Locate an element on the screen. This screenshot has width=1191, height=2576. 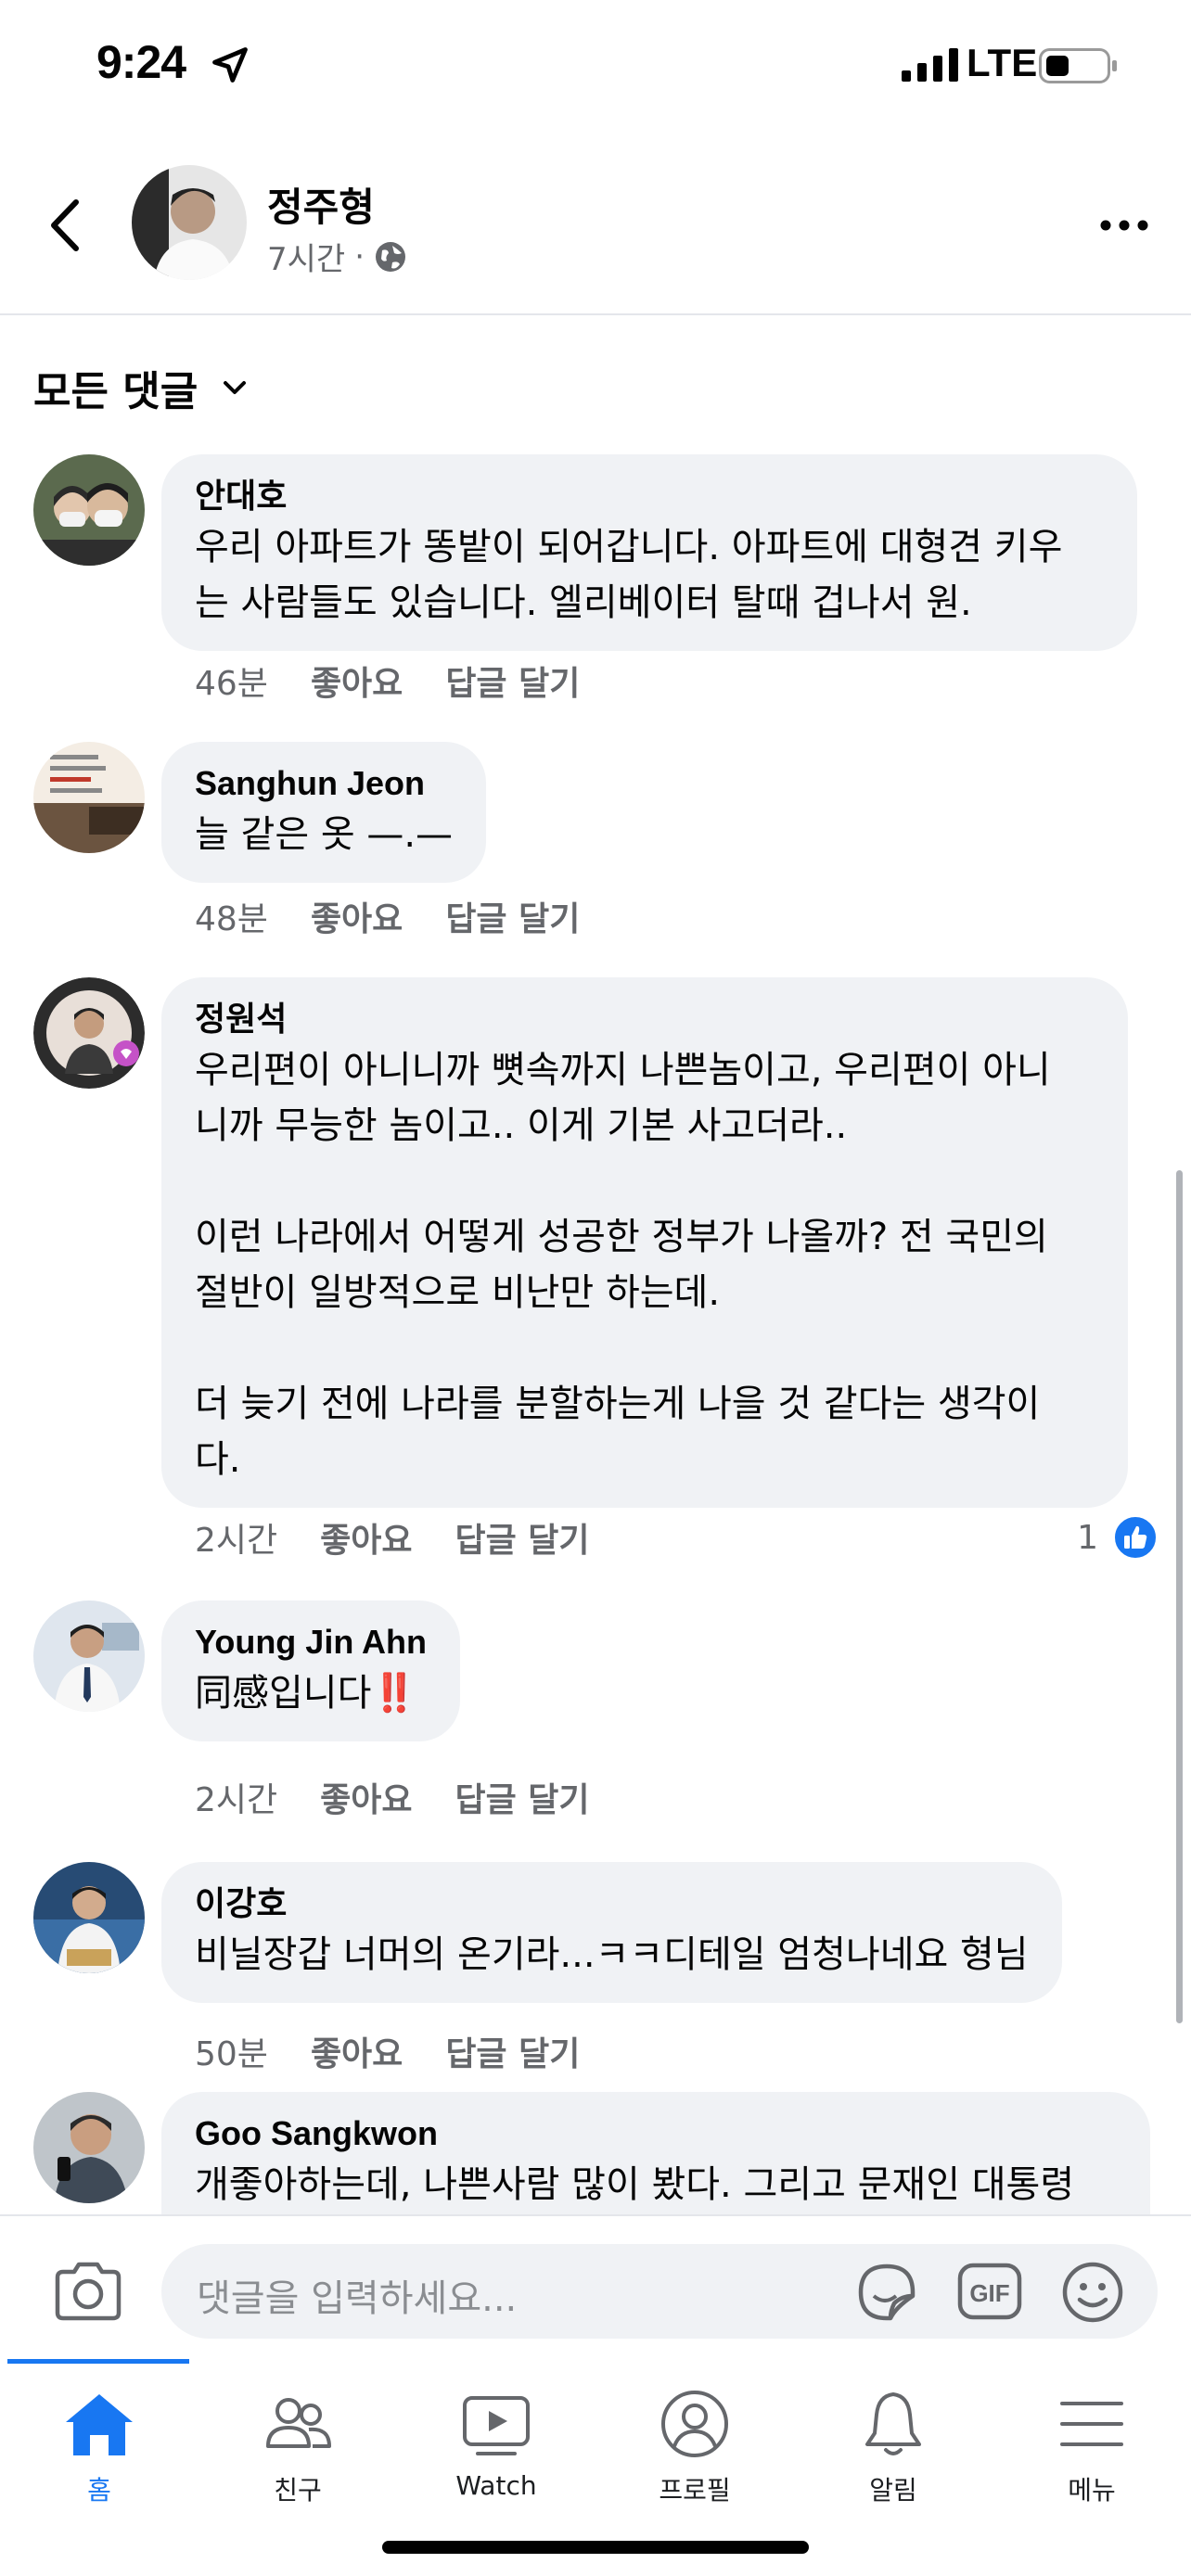
active-tab-indicator is located at coordinates (98, 2361).